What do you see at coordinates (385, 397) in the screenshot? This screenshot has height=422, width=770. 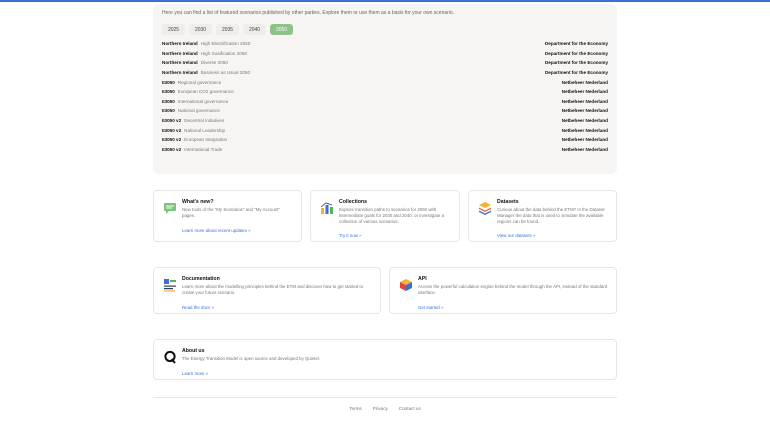 I see `footer-divider` at bounding box center [385, 397].